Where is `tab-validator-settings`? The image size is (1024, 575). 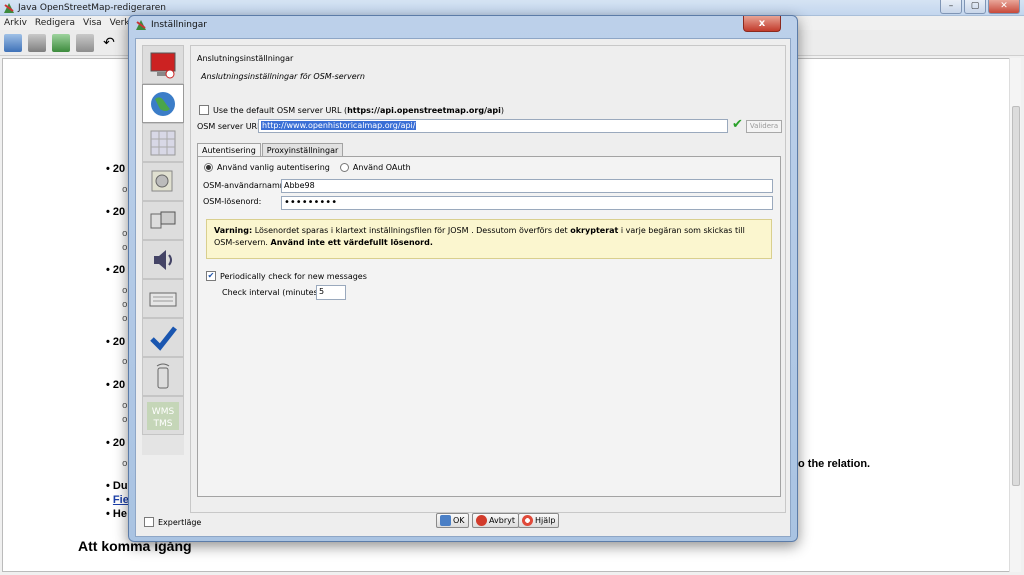 tab-validator-settings is located at coordinates (163, 337).